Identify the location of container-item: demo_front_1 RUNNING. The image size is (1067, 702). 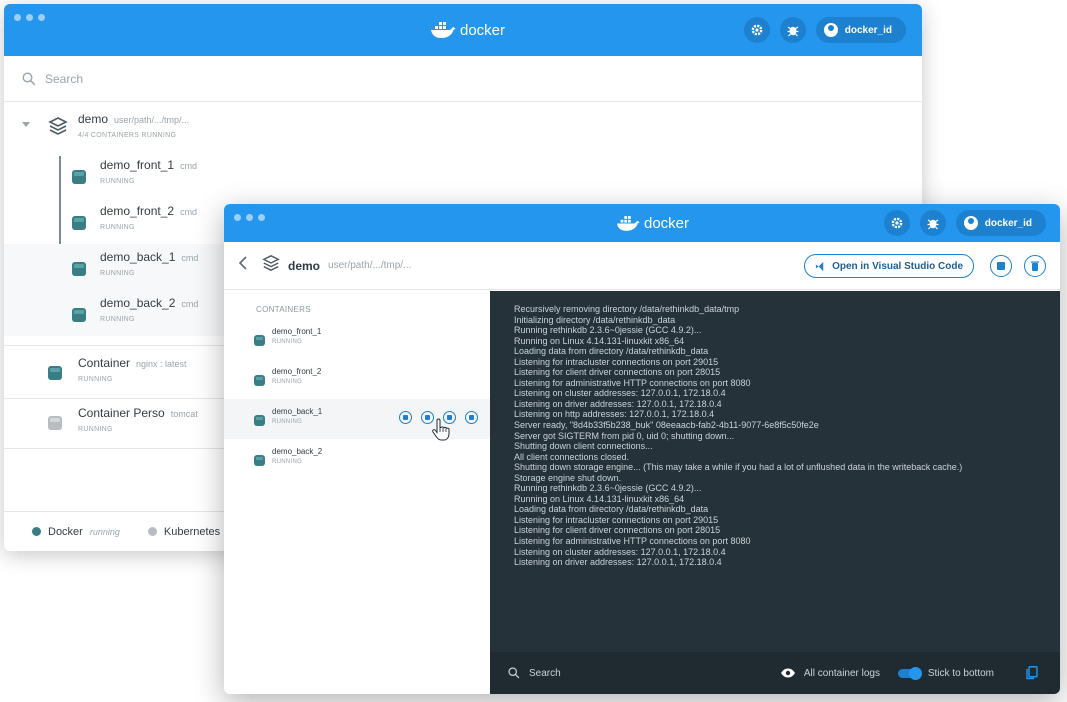
(357, 339).